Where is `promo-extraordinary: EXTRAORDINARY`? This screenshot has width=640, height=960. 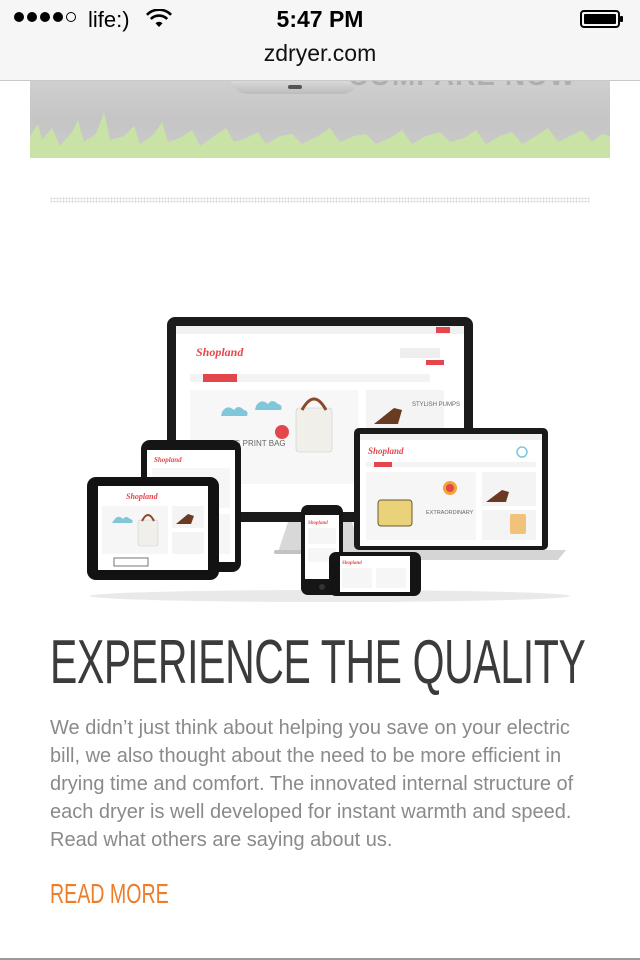 promo-extraordinary: EXTRAORDINARY is located at coordinates (450, 513).